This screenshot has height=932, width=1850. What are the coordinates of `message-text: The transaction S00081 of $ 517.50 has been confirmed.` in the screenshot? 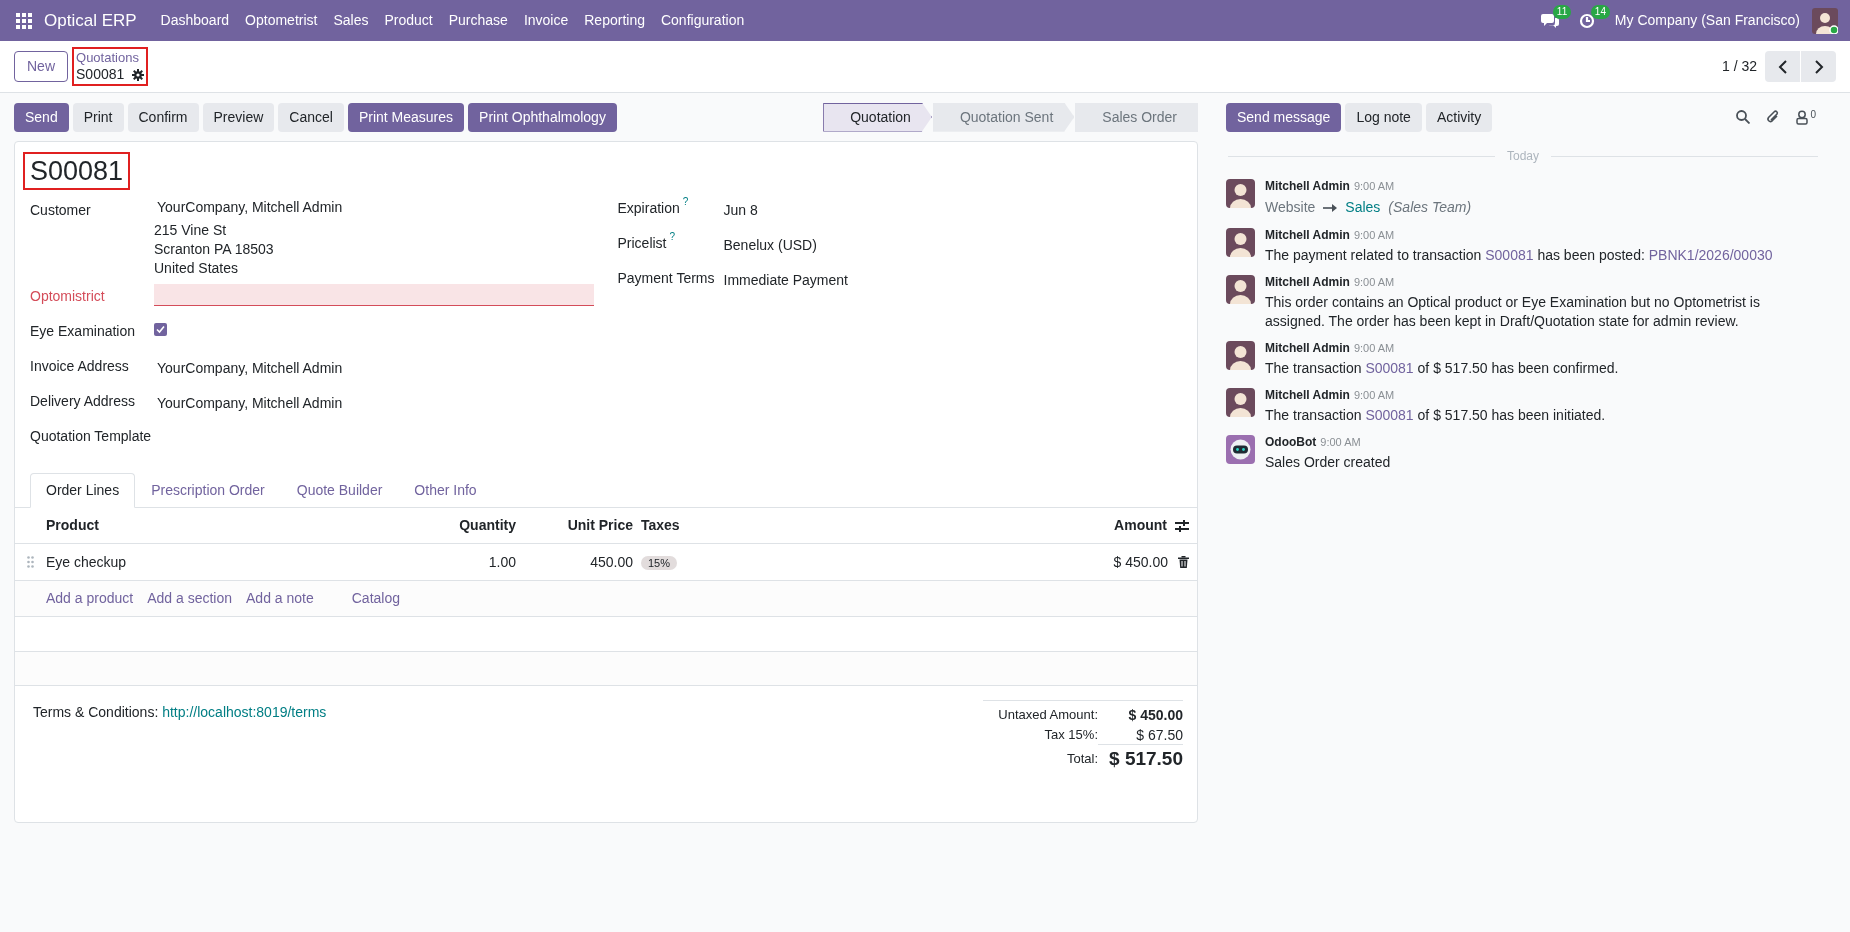 It's located at (1442, 368).